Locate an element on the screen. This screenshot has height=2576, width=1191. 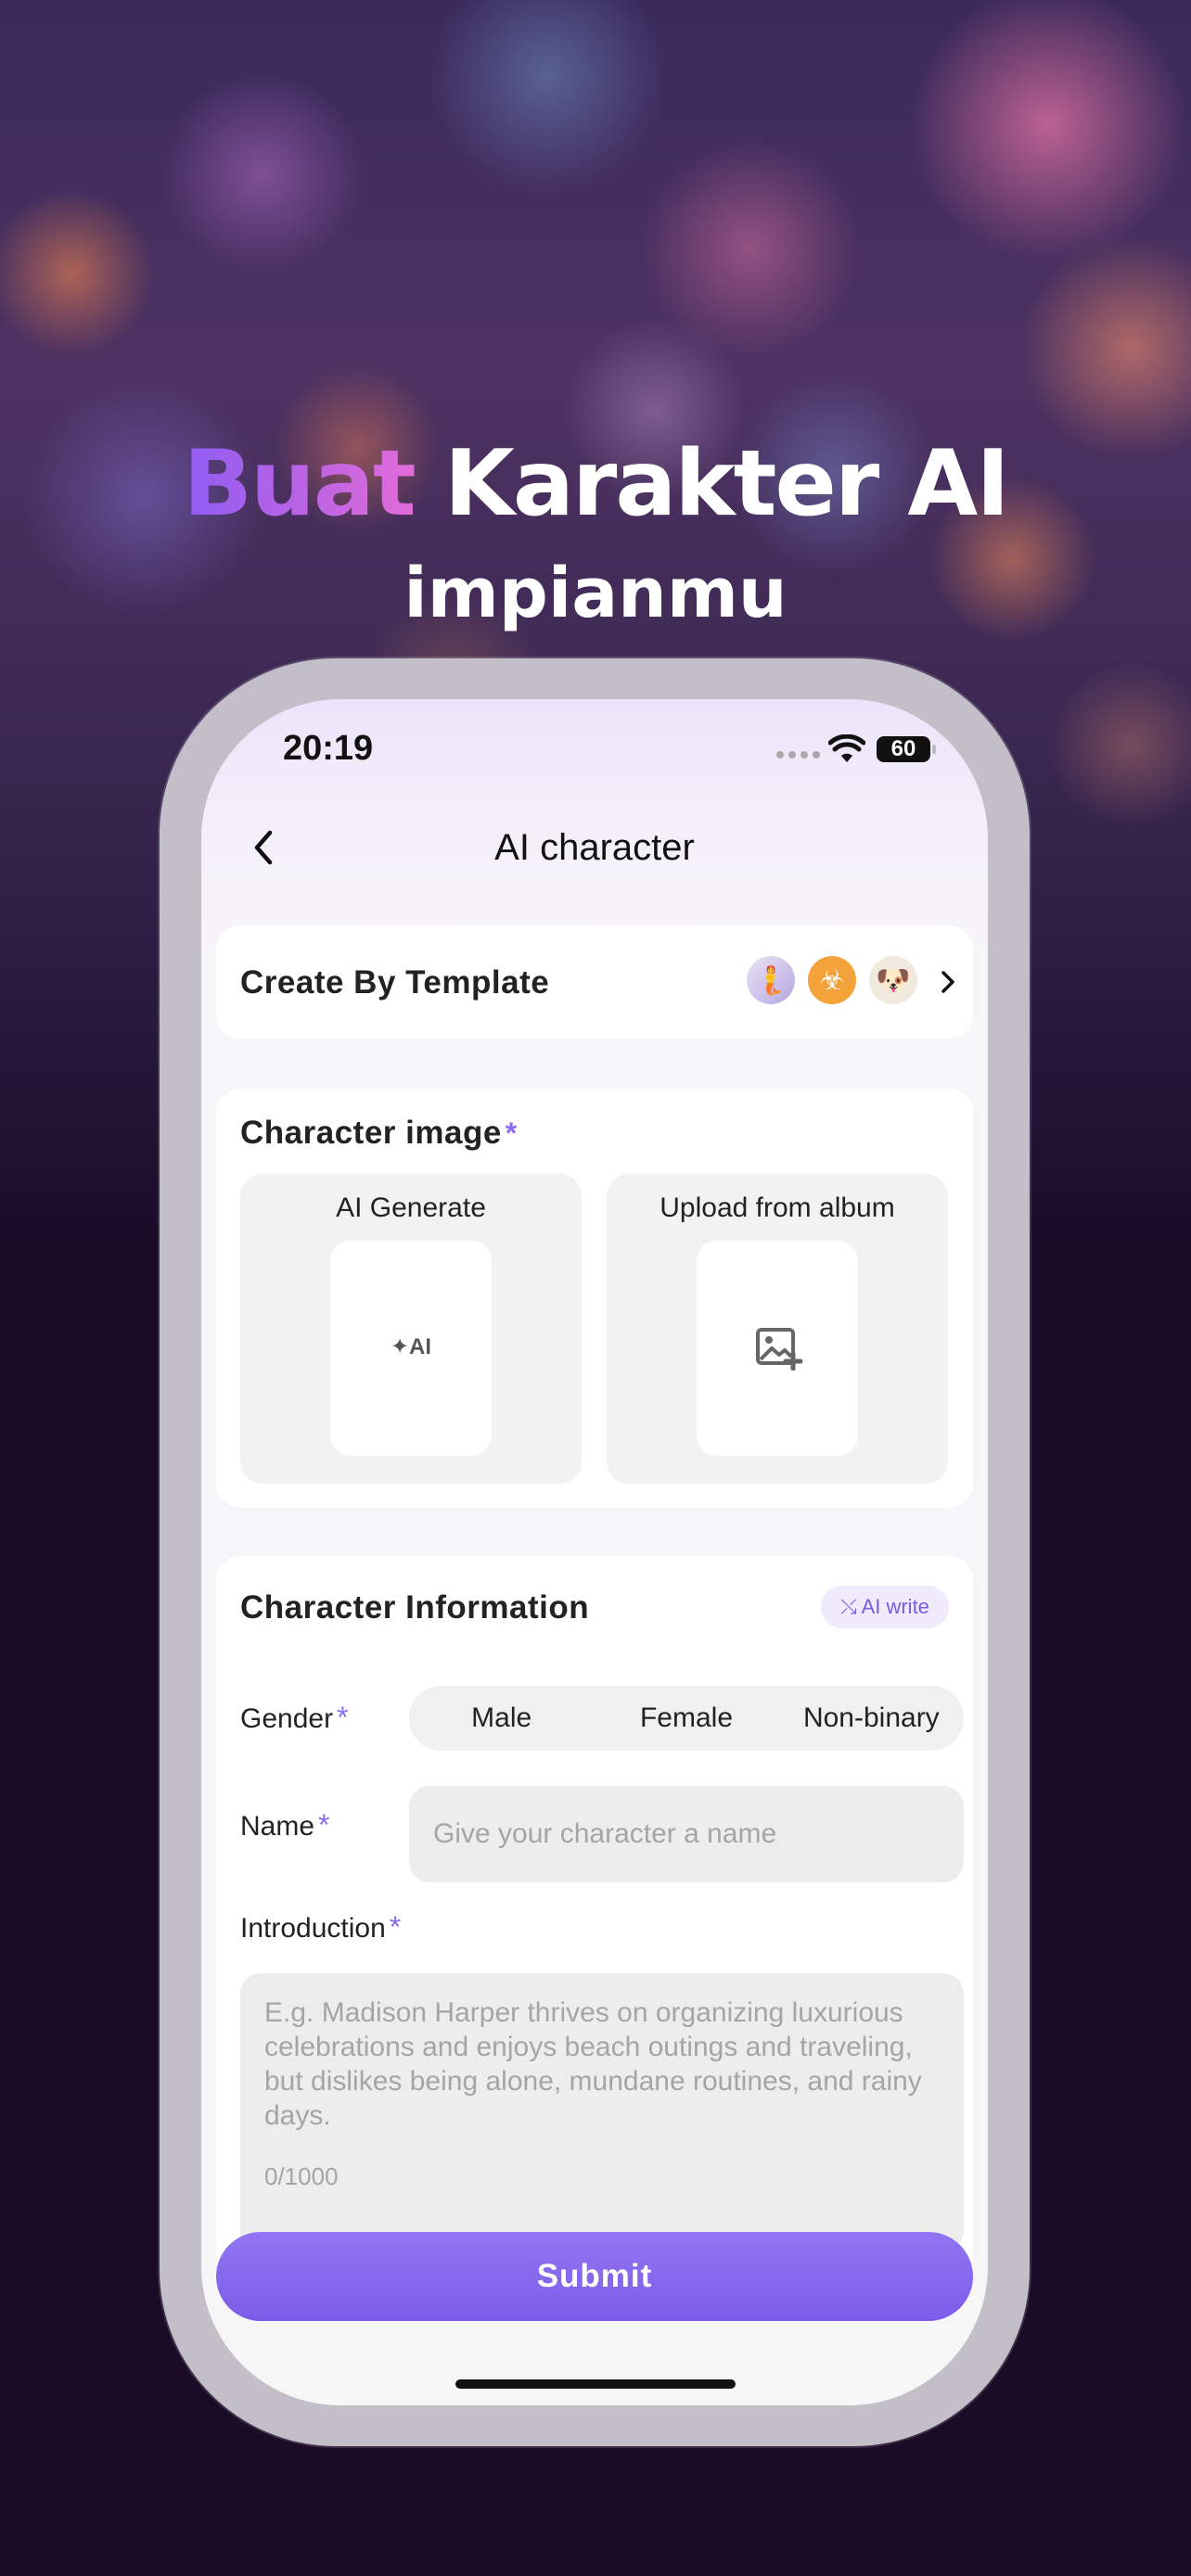
status-bar: 20:19 60 is located at coordinates (594, 750).